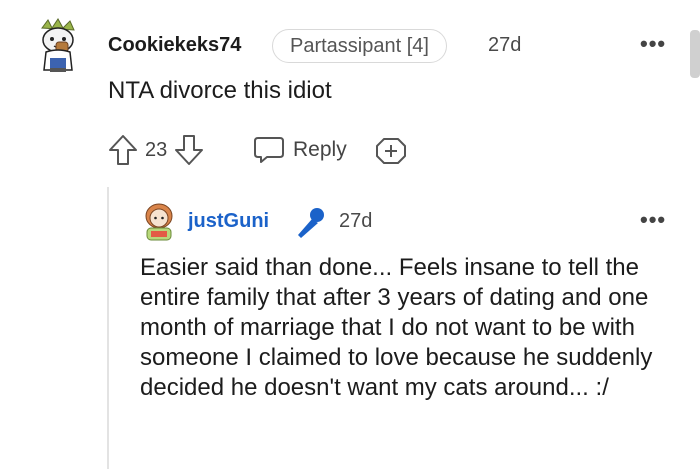 Image resolution: width=700 pixels, height=469 pixels. I want to click on award-icon, so click(391, 153).